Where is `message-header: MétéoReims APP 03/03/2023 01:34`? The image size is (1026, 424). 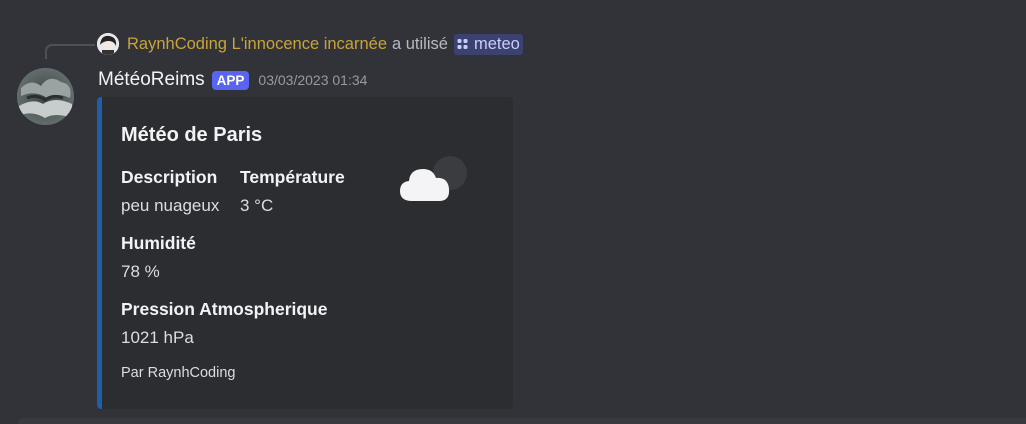
message-header: MétéoReims APP 03/03/2023 01:34 is located at coordinates (232, 80).